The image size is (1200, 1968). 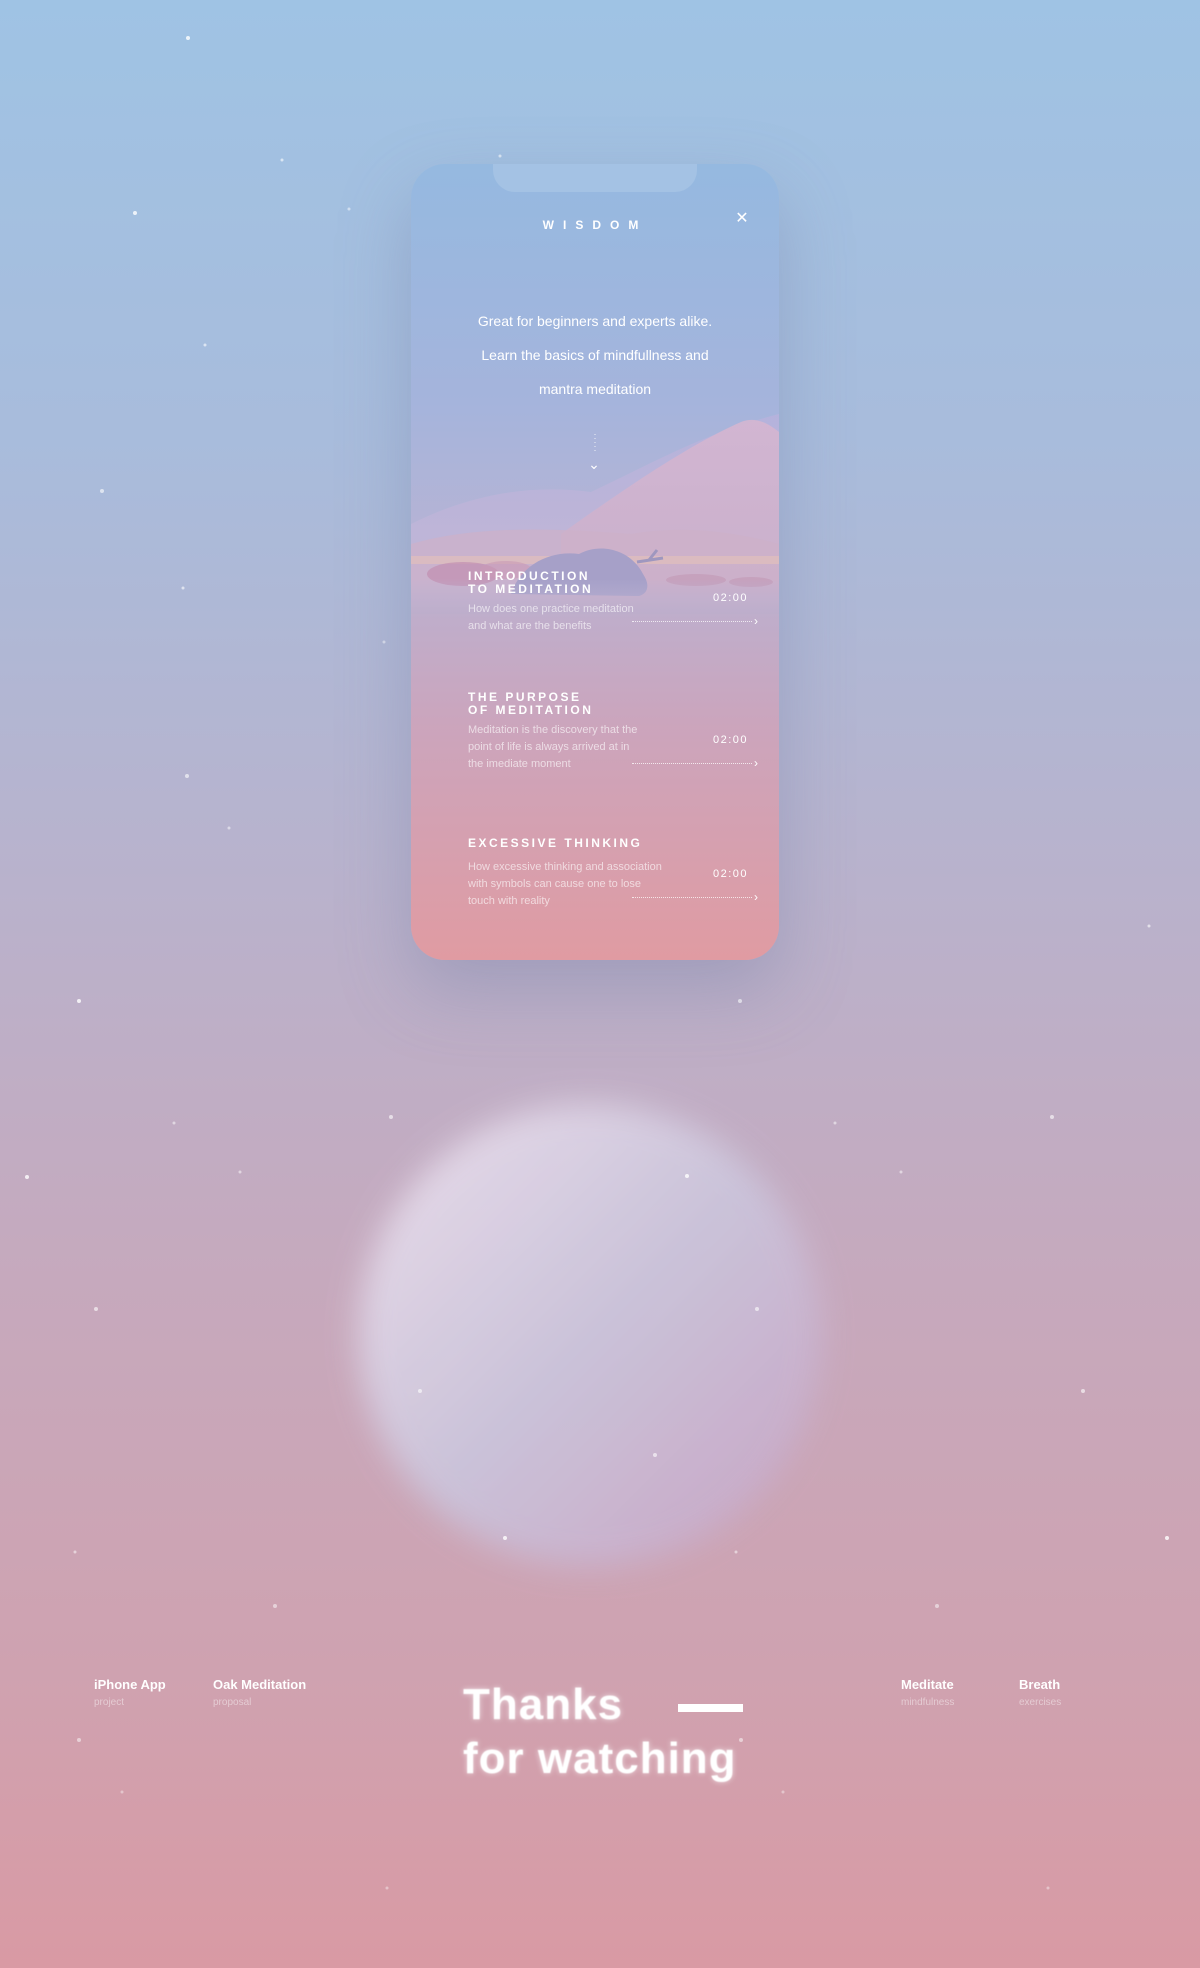 I want to click on close-icon: ✕, so click(x=742, y=219).